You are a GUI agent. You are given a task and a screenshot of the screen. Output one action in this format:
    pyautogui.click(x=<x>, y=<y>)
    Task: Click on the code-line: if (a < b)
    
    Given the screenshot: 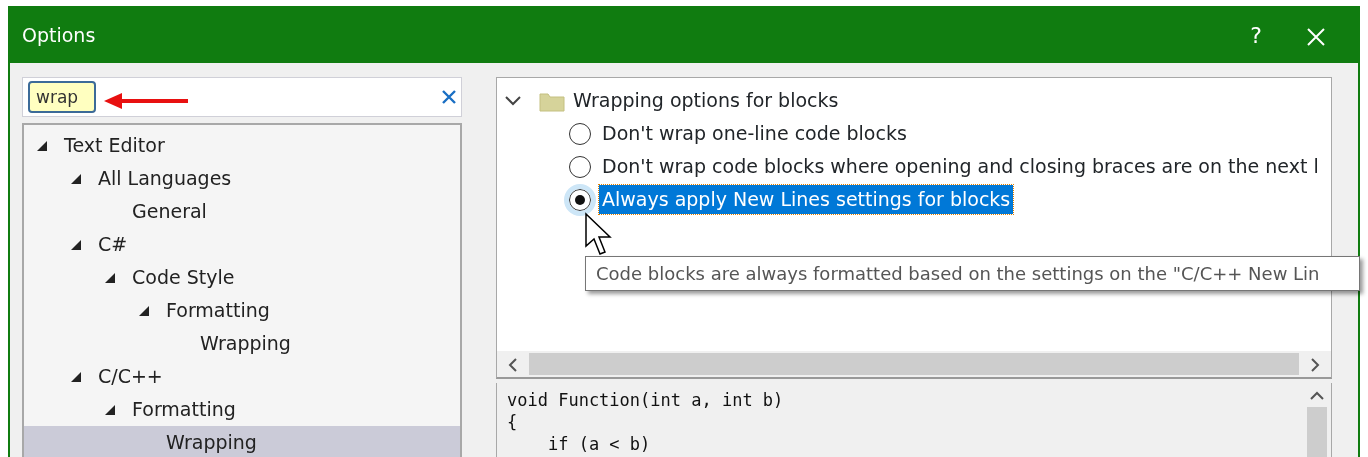 What is the action you would take?
    pyautogui.click(x=599, y=444)
    